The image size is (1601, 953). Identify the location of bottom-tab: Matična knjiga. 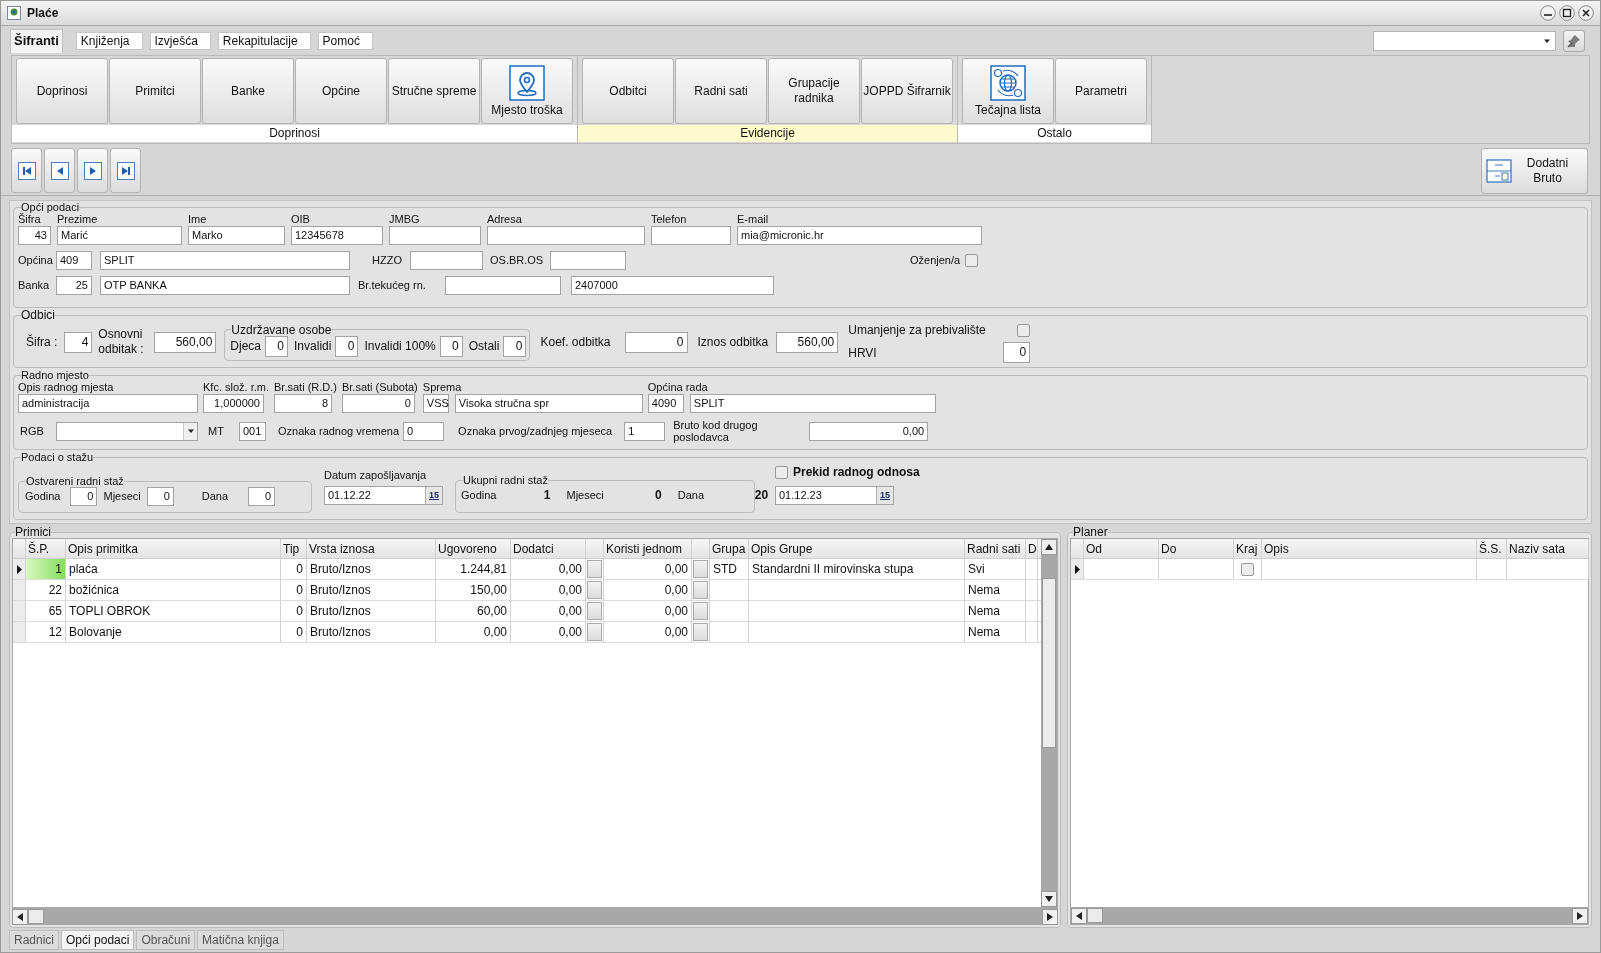
(240, 940).